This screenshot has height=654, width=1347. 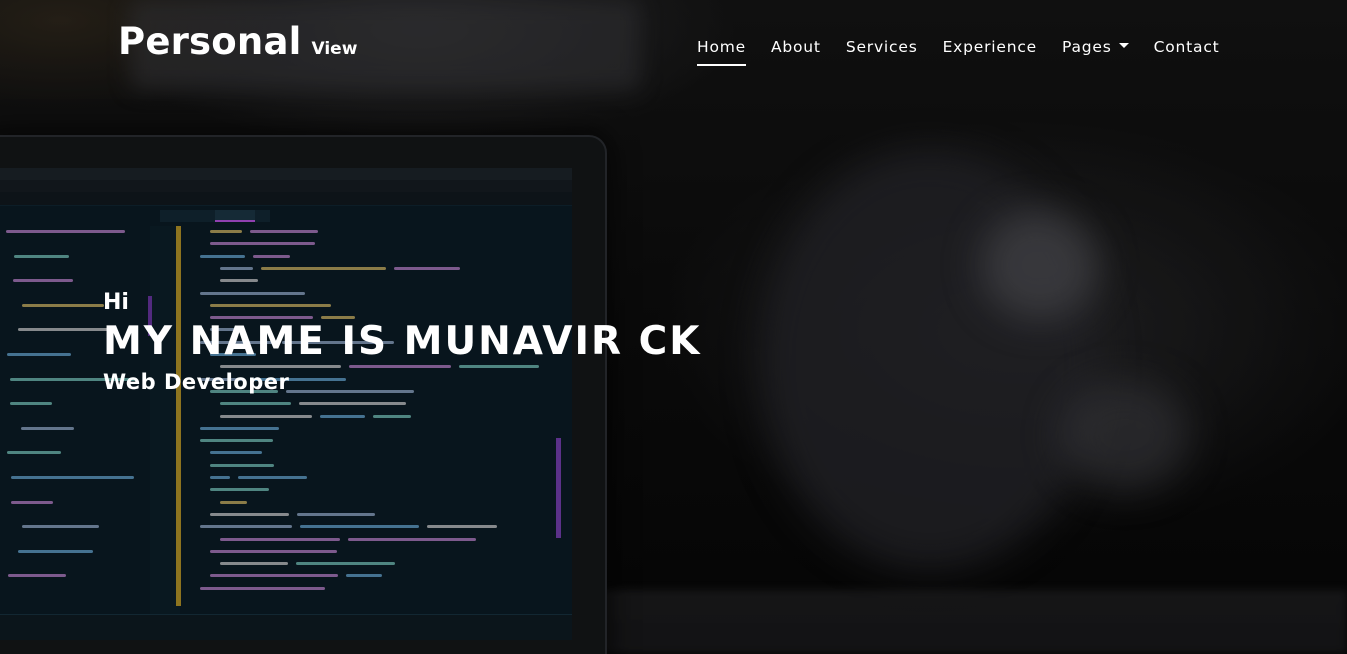 What do you see at coordinates (882, 51) in the screenshot?
I see `nav-item-services: Services` at bounding box center [882, 51].